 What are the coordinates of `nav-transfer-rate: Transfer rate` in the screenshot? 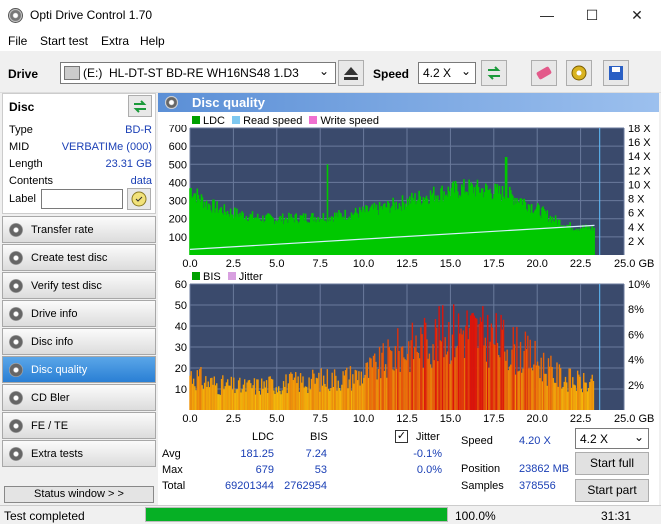 It's located at (79, 229).